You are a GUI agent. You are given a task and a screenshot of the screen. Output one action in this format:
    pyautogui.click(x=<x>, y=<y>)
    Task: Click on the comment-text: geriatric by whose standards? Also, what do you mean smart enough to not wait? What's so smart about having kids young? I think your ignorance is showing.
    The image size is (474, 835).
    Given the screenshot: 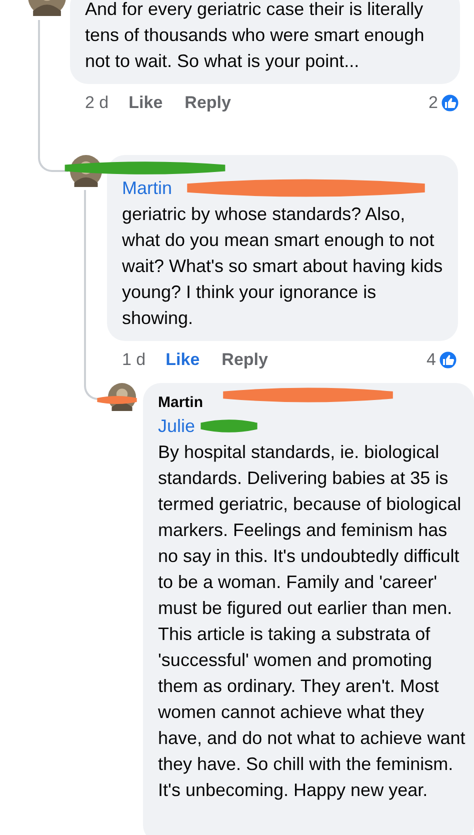 What is the action you would take?
    pyautogui.click(x=283, y=266)
    